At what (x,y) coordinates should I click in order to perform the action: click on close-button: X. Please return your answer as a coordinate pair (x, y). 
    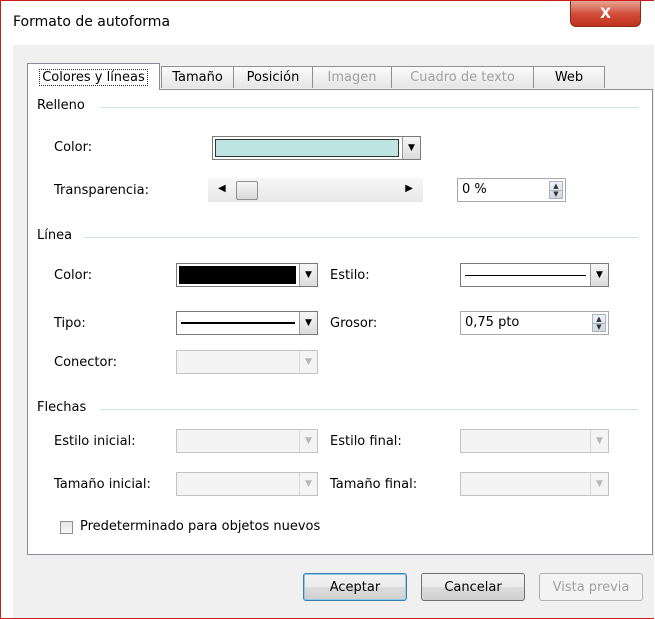
    Looking at the image, I should click on (605, 14).